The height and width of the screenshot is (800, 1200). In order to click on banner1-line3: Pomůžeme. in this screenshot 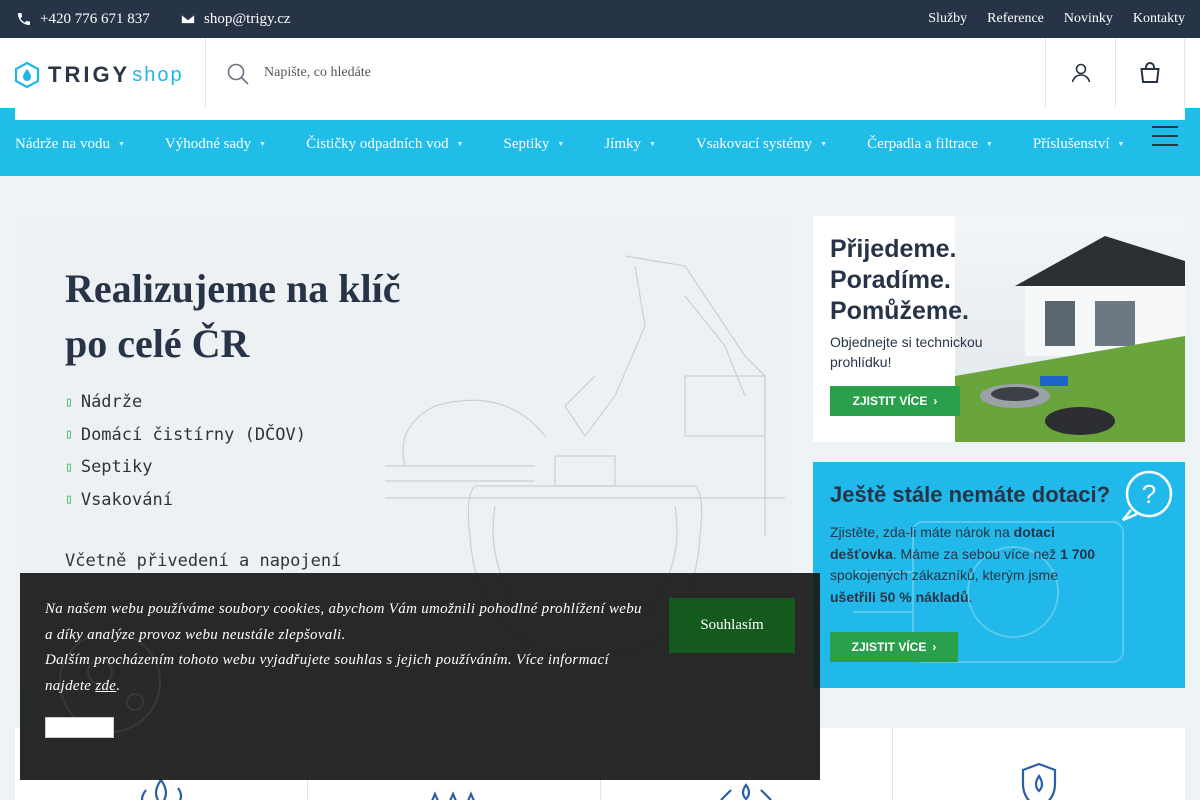, I will do `click(899, 311)`.